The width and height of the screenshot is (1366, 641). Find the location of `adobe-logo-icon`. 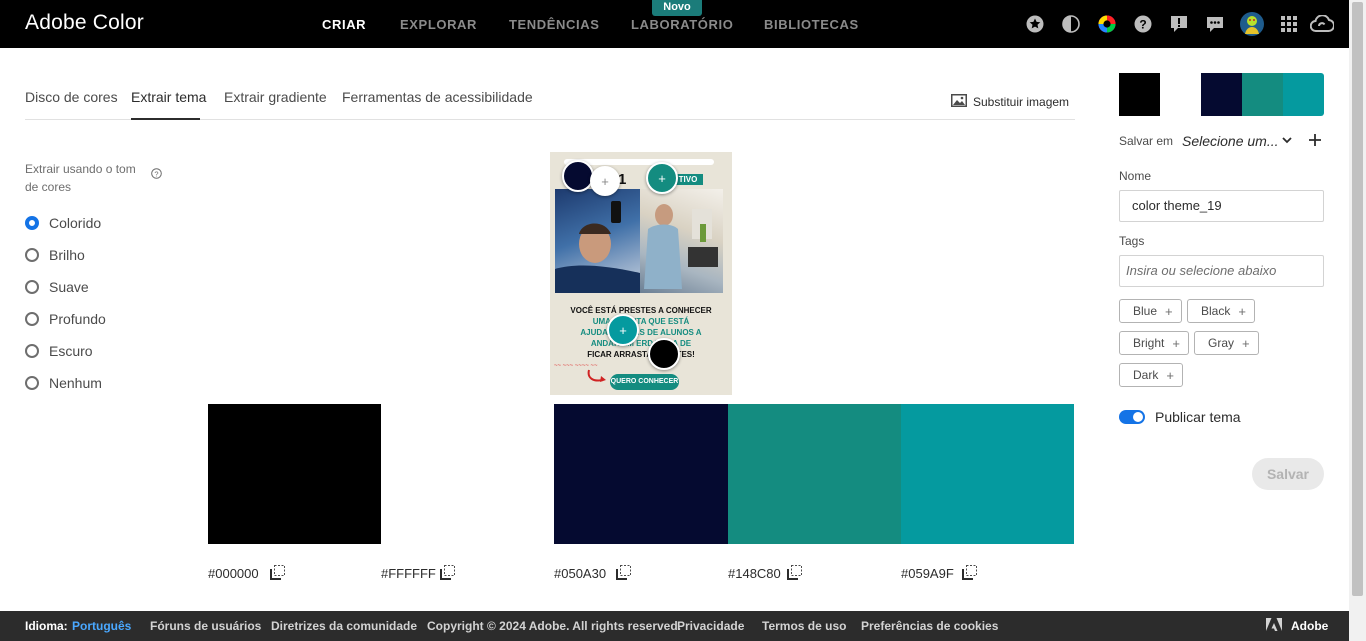

adobe-logo-icon is located at coordinates (1274, 626).